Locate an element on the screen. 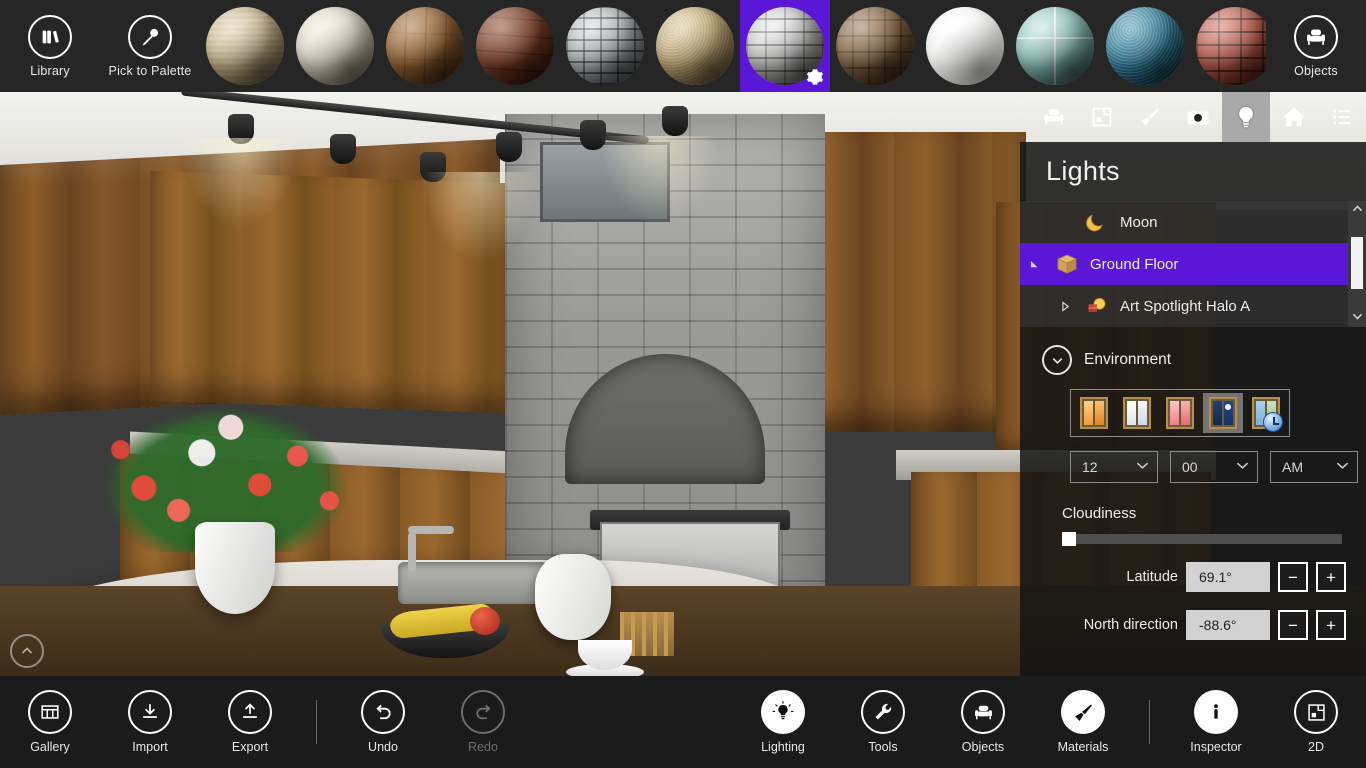 Image resolution: width=1366 pixels, height=768 pixels. 2d-button: 2D is located at coordinates (1316, 722).